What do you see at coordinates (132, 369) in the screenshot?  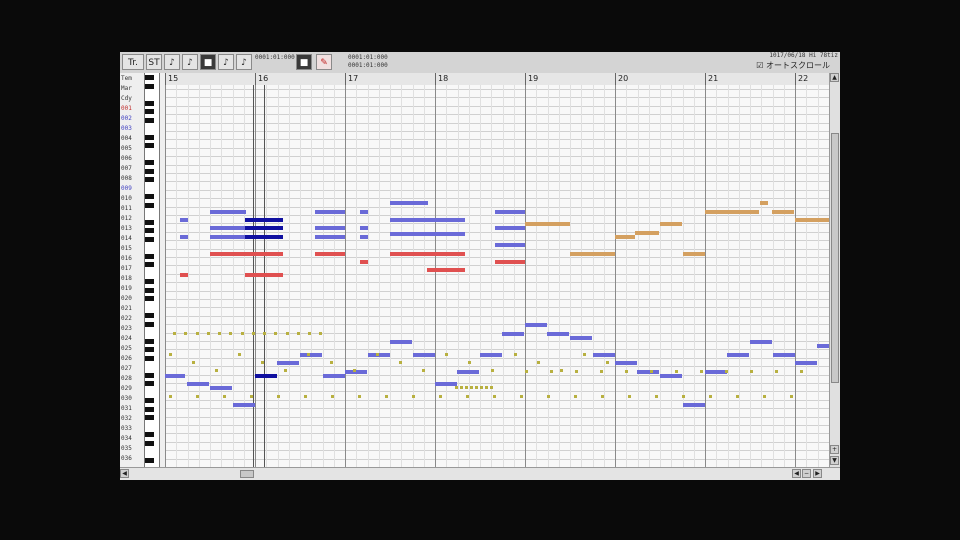 I see `track-item-027: 027` at bounding box center [132, 369].